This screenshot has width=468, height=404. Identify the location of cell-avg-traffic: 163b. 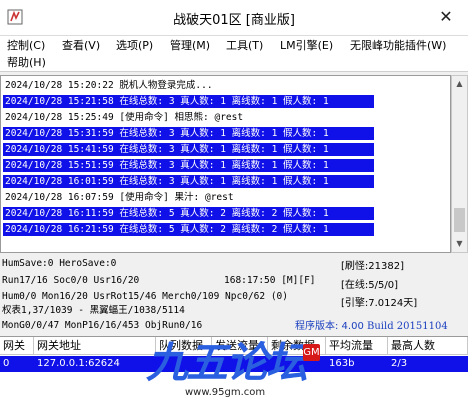
(342, 363).